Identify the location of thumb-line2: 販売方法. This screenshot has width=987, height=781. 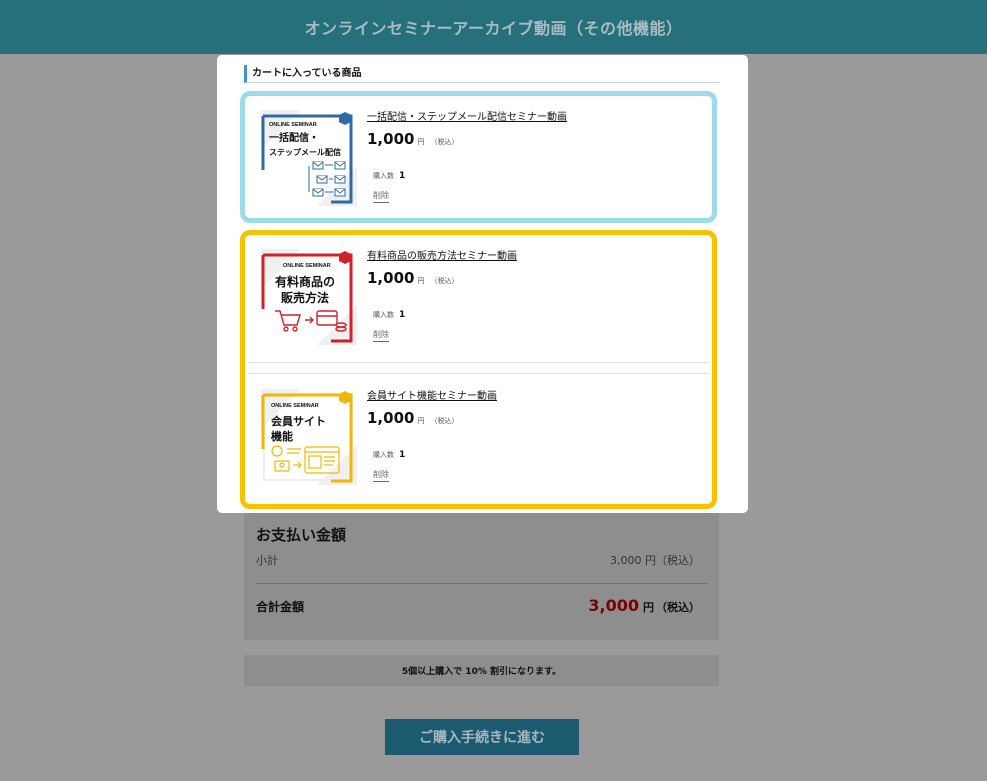
(305, 297).